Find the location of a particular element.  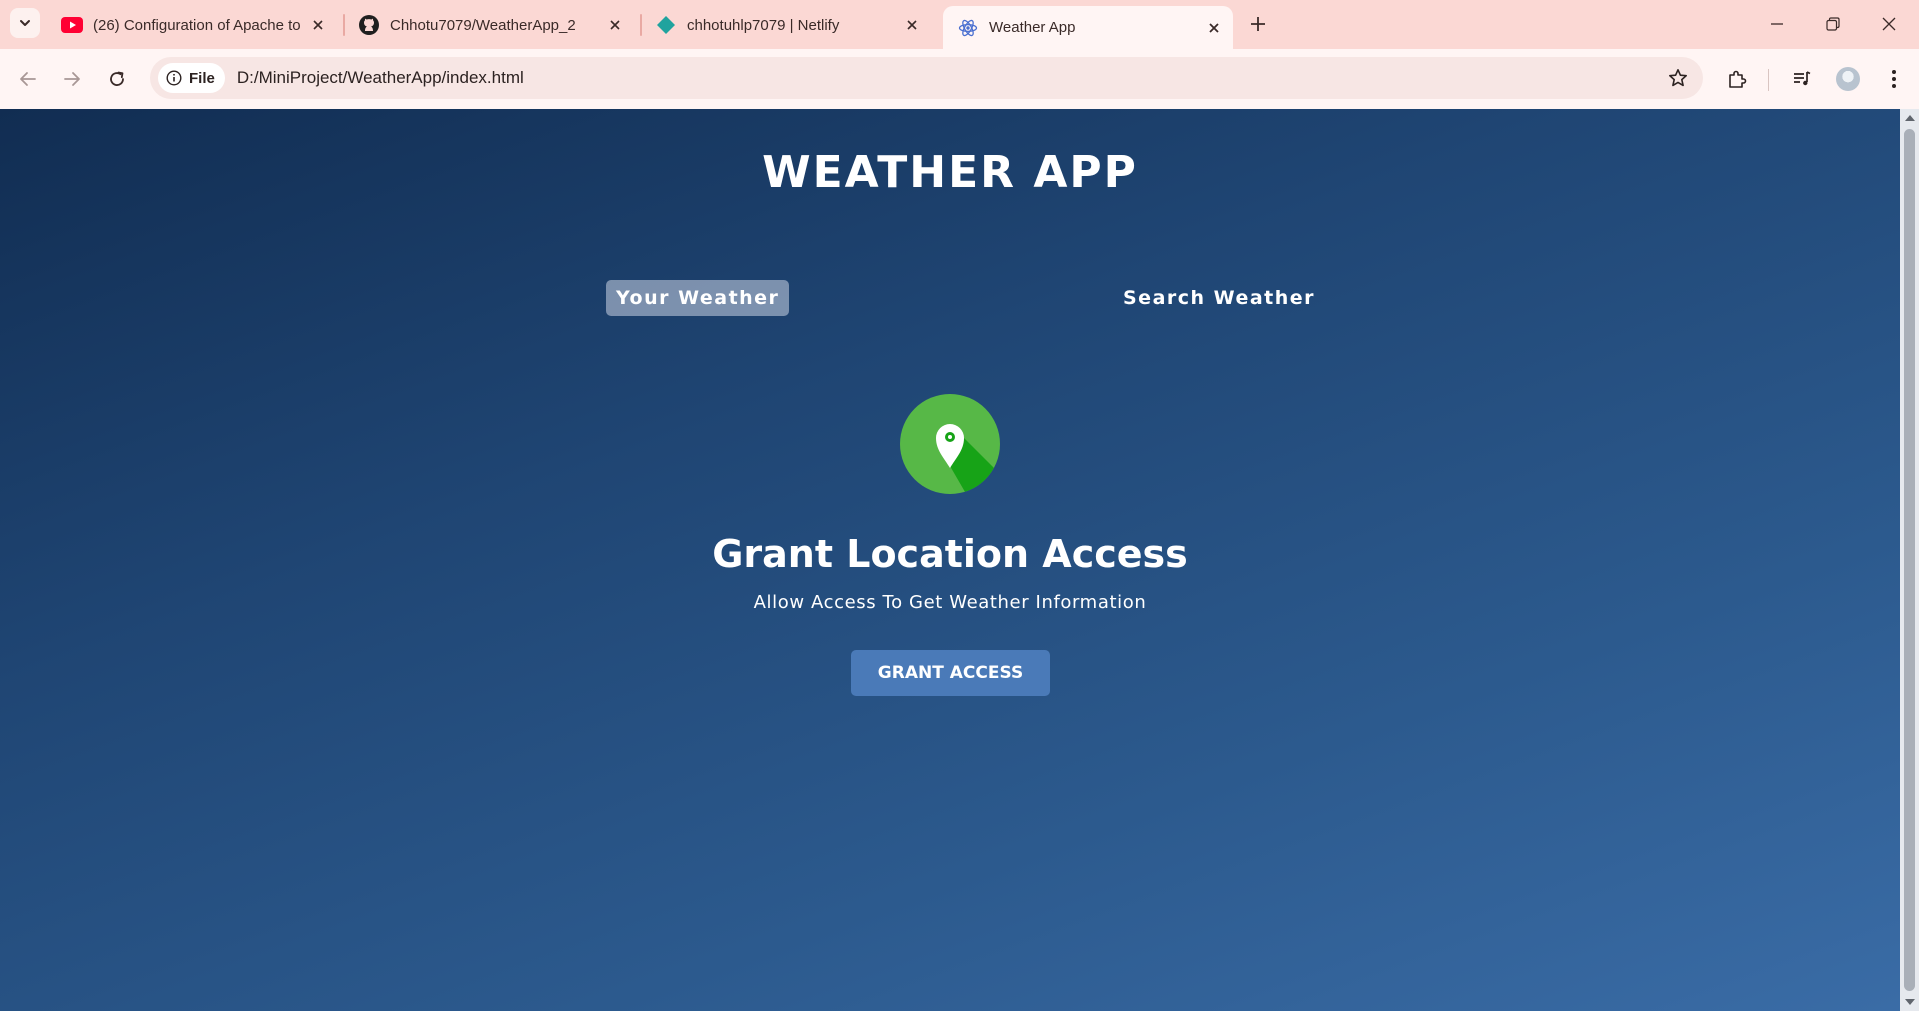

arrow-right-icon is located at coordinates (72, 79).